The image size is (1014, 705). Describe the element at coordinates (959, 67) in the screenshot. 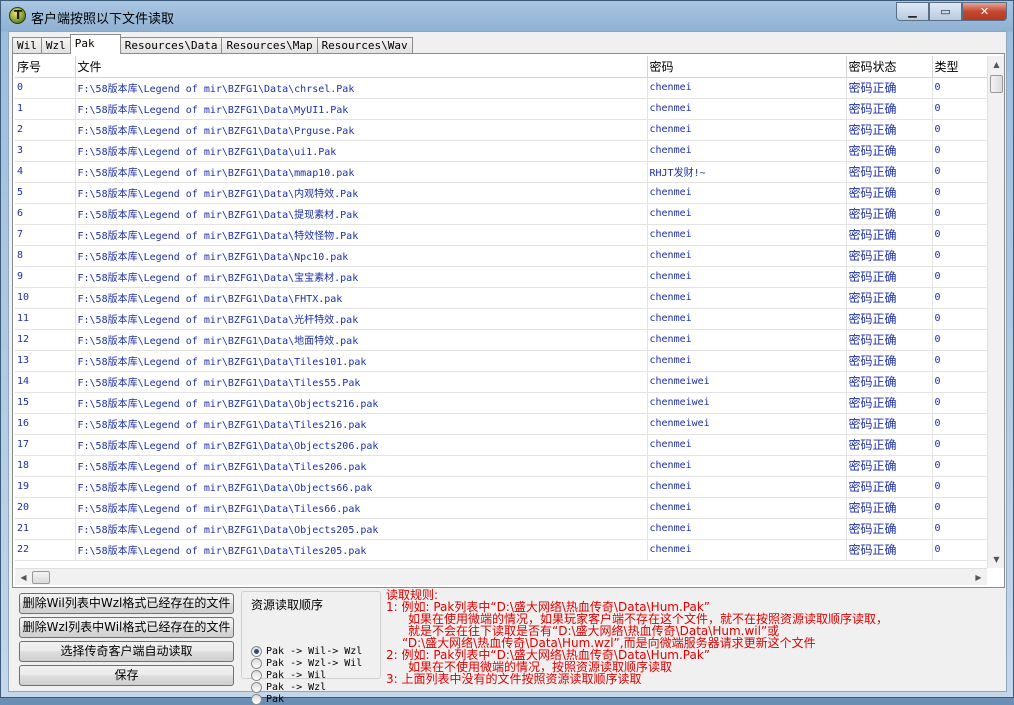

I see `column-header-type: 类型` at that location.